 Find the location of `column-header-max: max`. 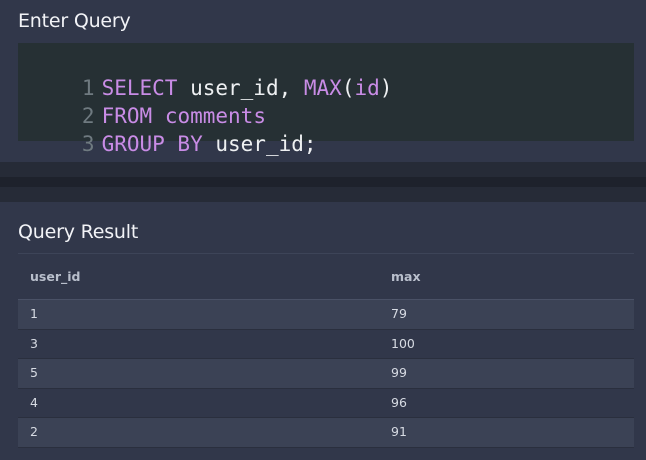

column-header-max: max is located at coordinates (406, 276).